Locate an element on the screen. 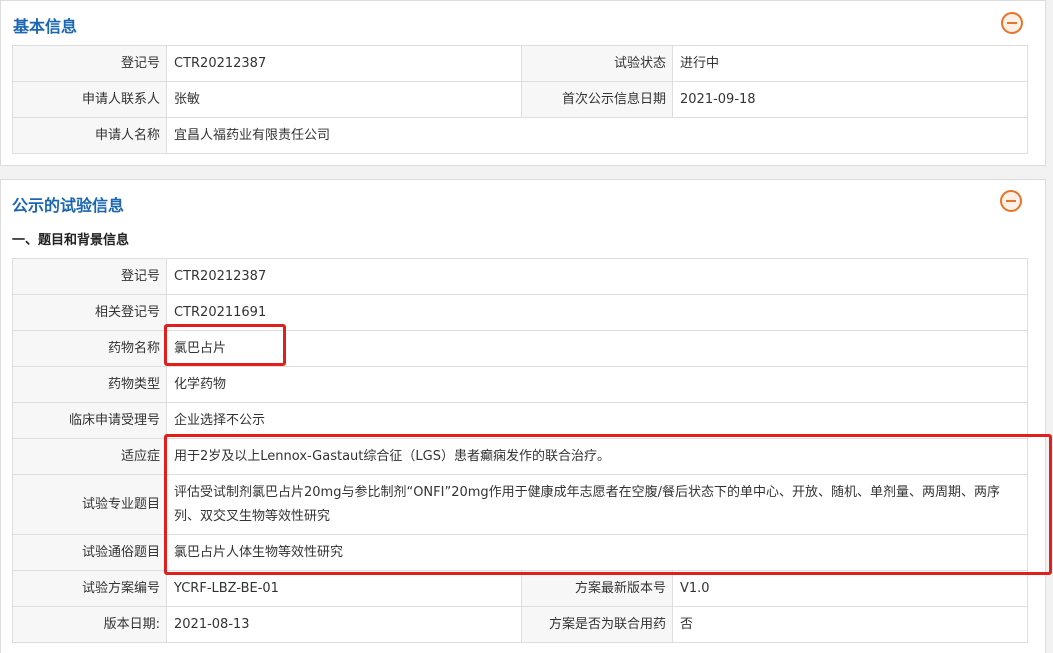 Image resolution: width=1053 pixels, height=653 pixels. field-label: 方案最新版本号 is located at coordinates (597, 588).